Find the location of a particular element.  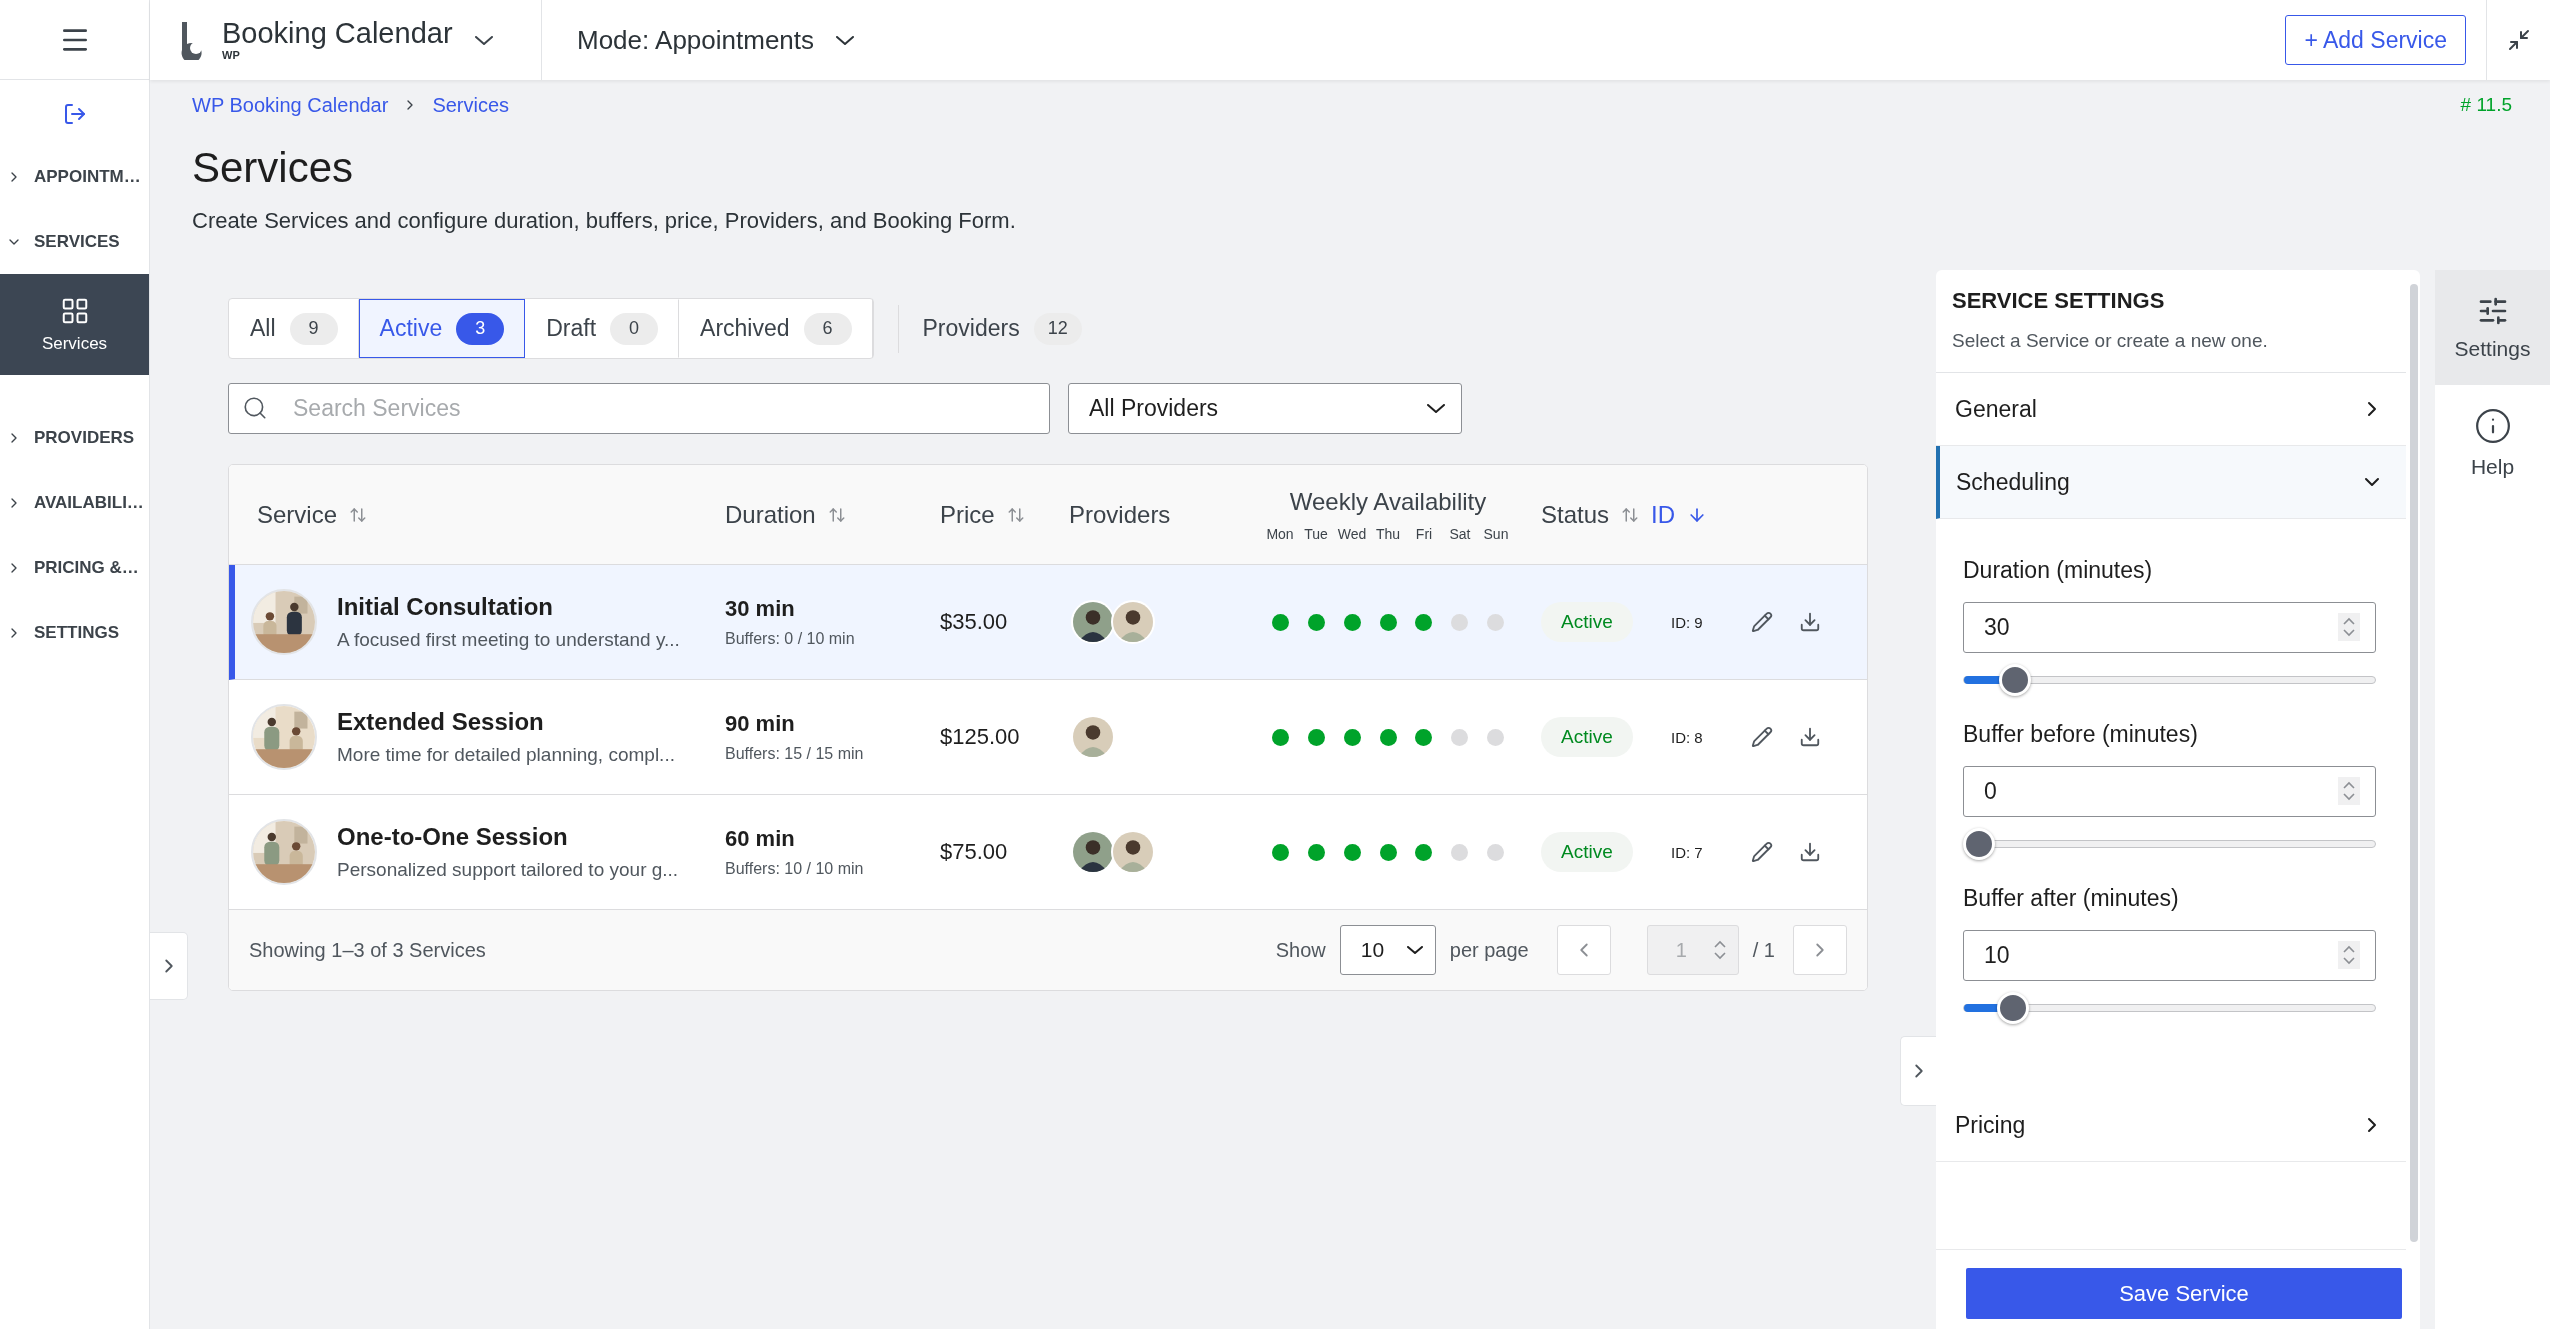

filter-tab: Active 3 is located at coordinates (442, 328).